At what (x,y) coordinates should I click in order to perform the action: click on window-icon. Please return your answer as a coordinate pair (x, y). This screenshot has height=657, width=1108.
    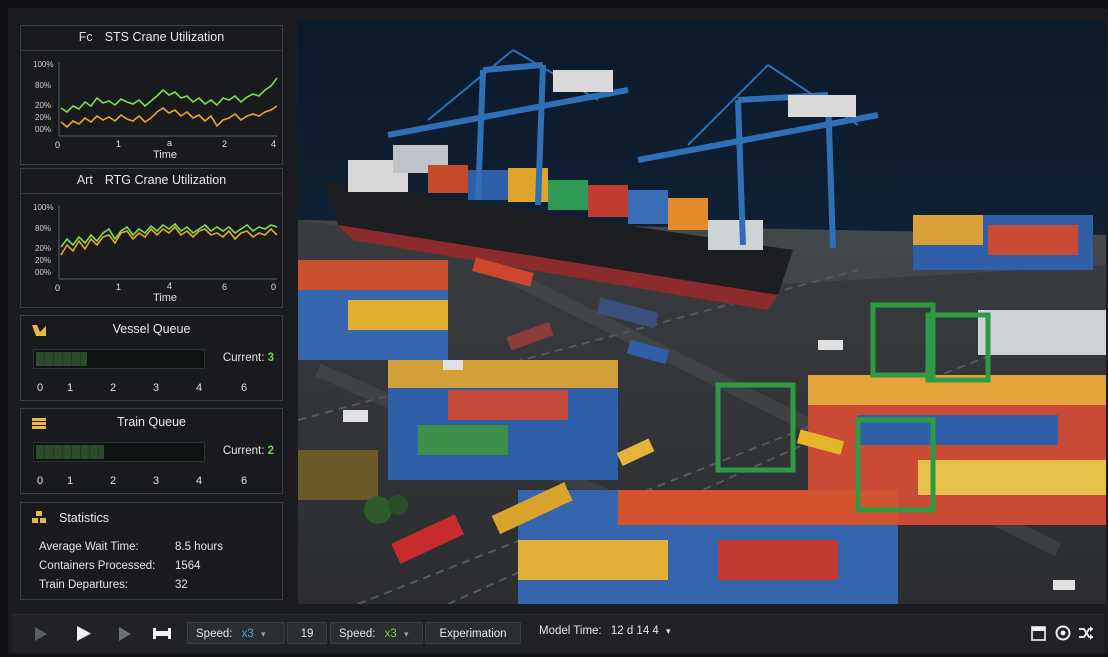
    Looking at the image, I should click on (1038, 633).